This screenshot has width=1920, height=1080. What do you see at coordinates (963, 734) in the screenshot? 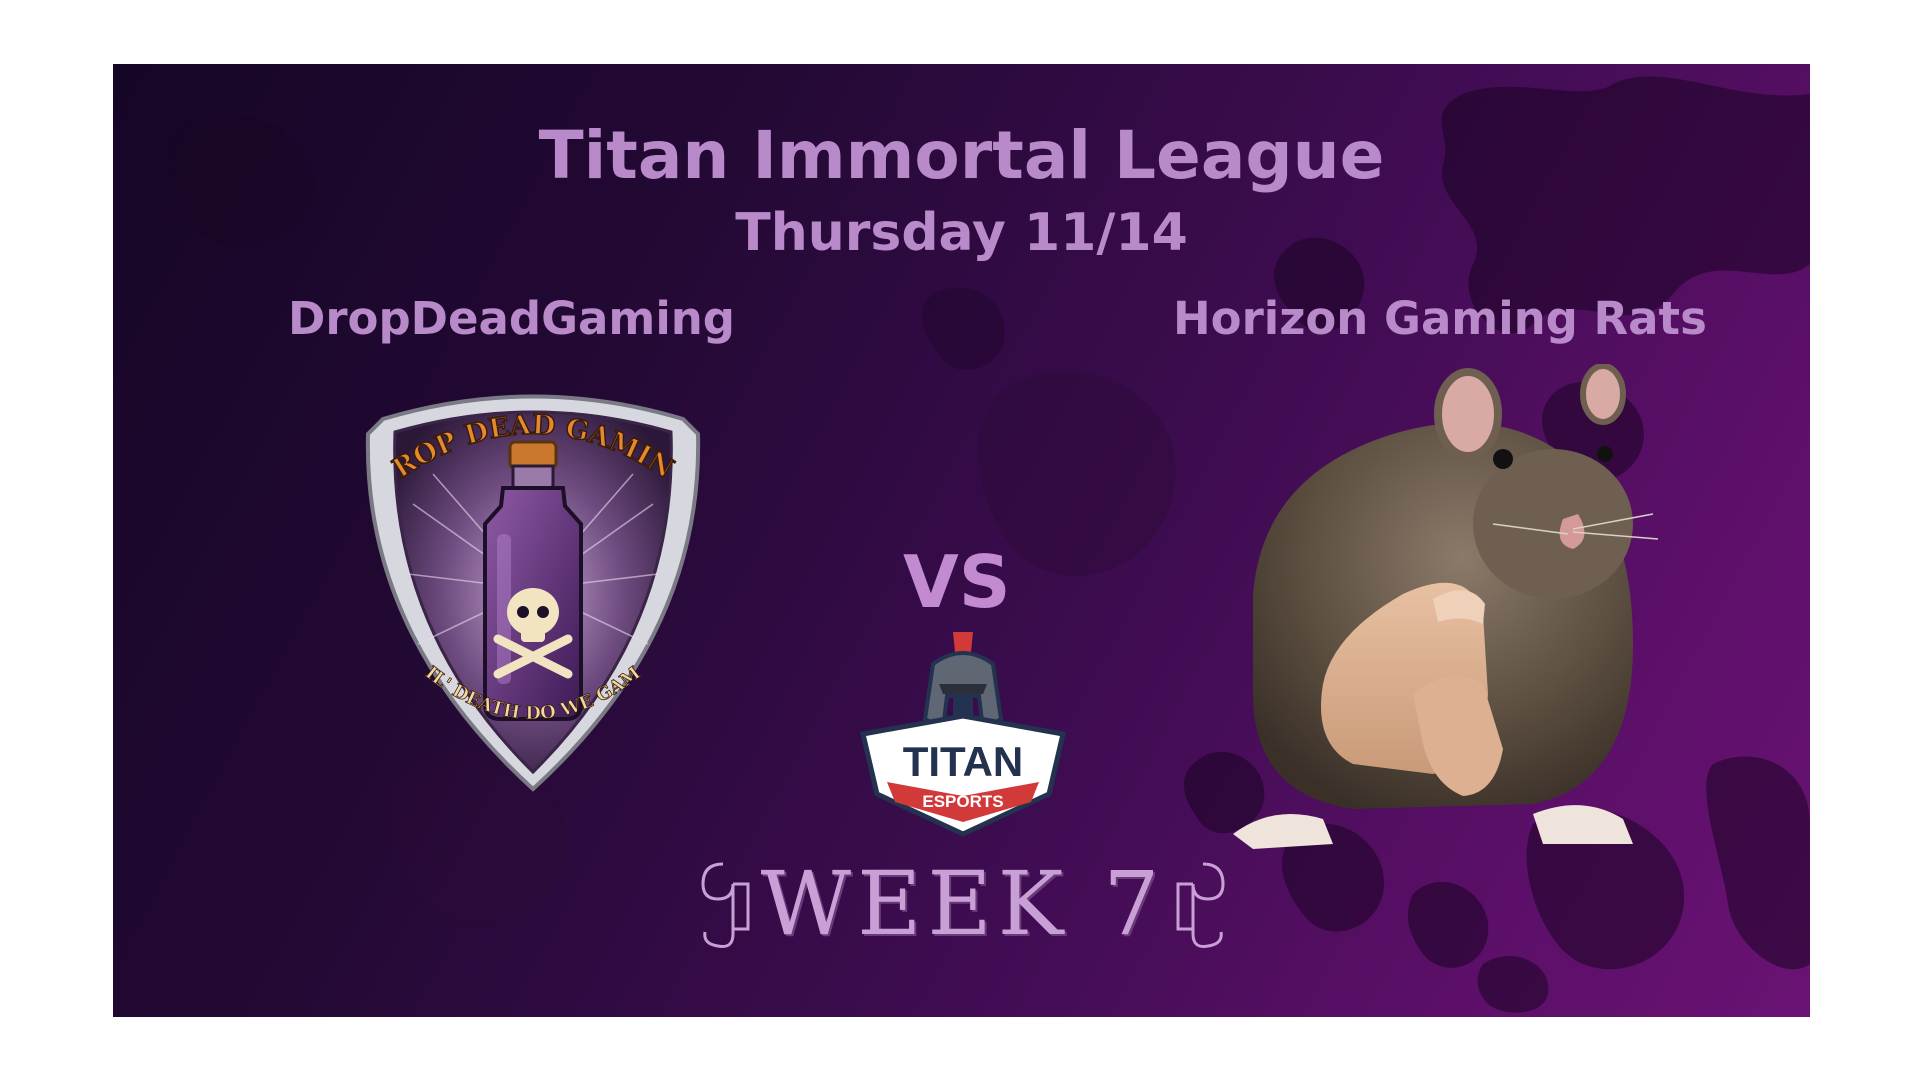
I see `titan-esports-logo: TITAN ESPORTS` at bounding box center [963, 734].